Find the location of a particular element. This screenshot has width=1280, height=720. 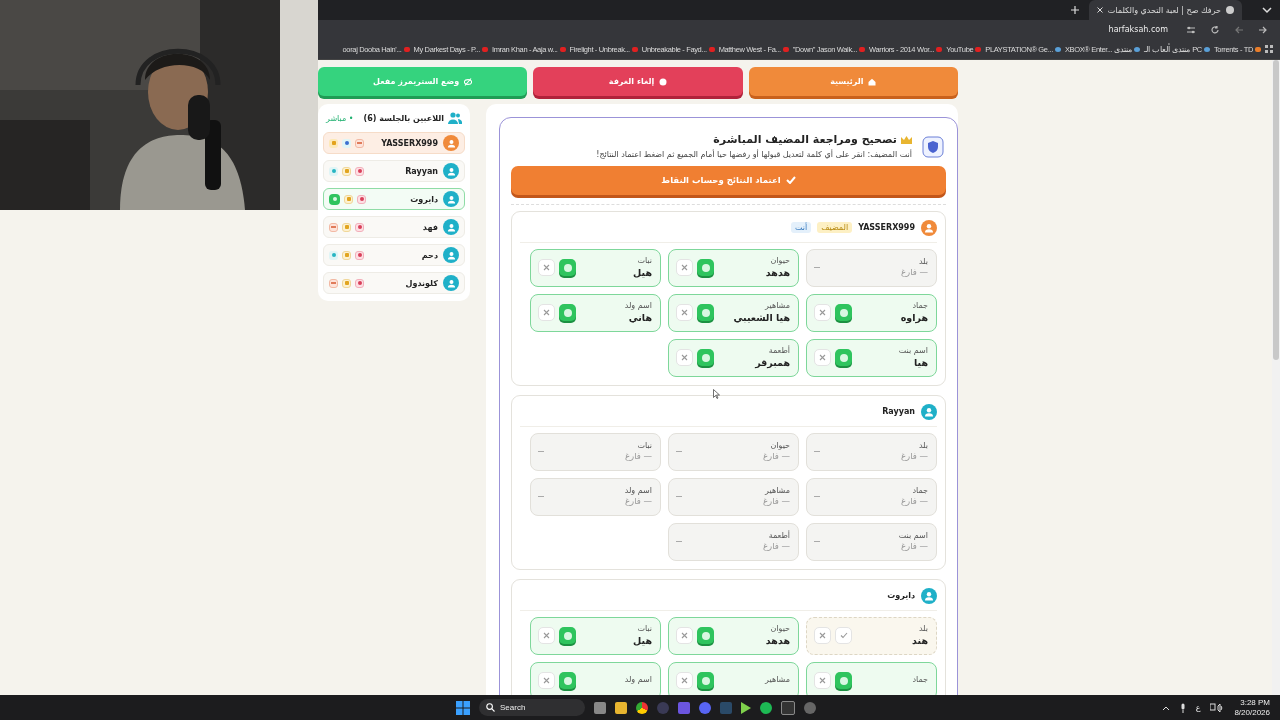

answer-cell: أطعمة همبرقر is located at coordinates (733, 357).